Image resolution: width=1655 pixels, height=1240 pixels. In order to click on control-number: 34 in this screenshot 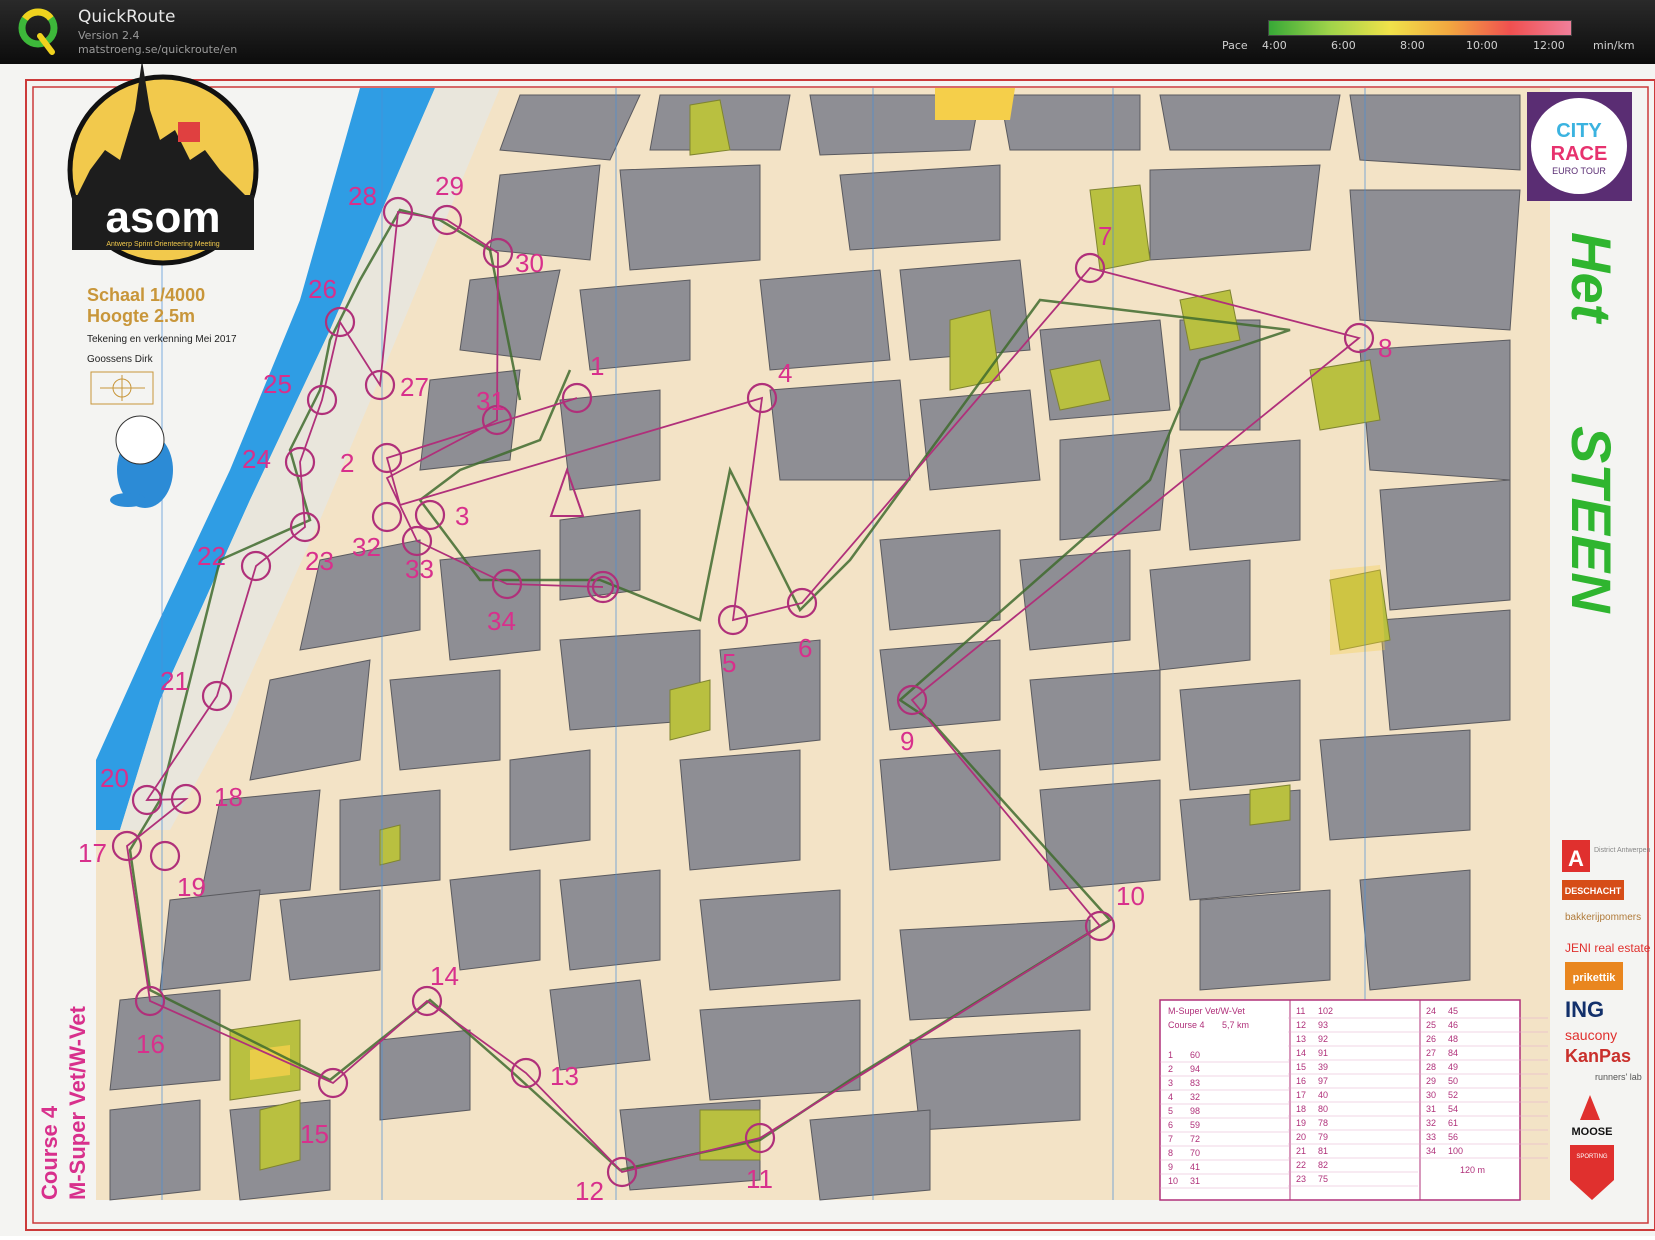, I will do `click(501, 621)`.